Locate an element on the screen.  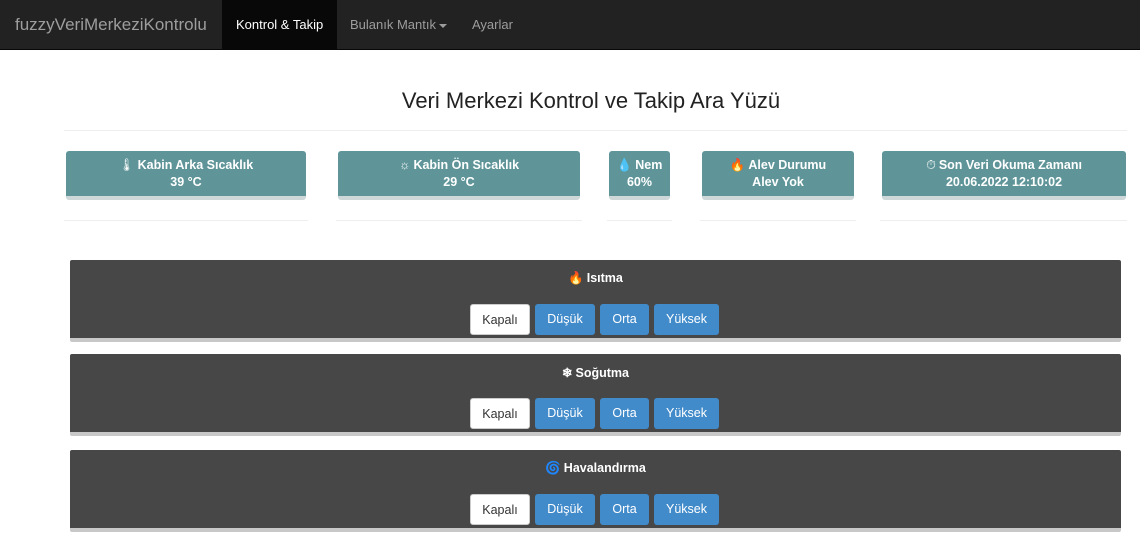
caret-down-icon is located at coordinates (443, 25).